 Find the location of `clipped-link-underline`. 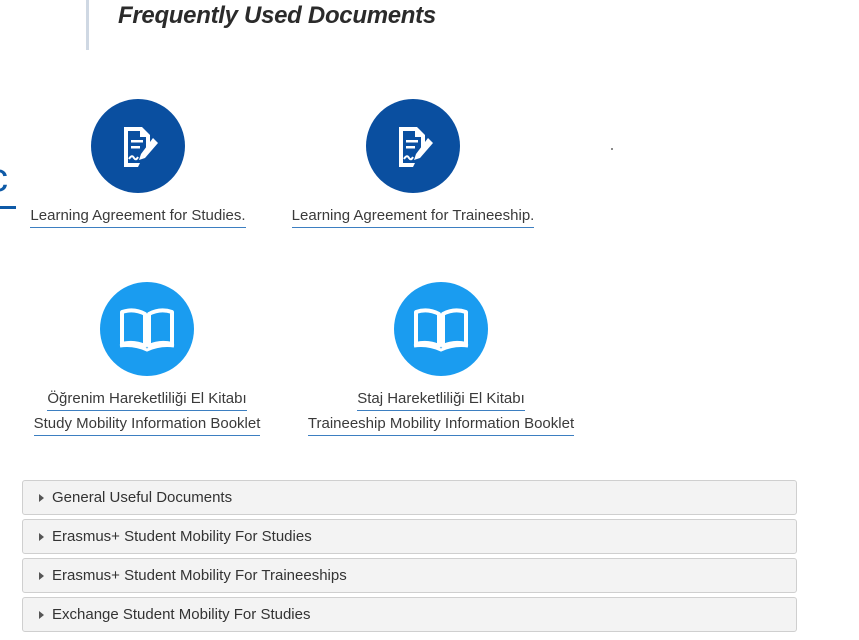

clipped-link-underline is located at coordinates (8, 207).